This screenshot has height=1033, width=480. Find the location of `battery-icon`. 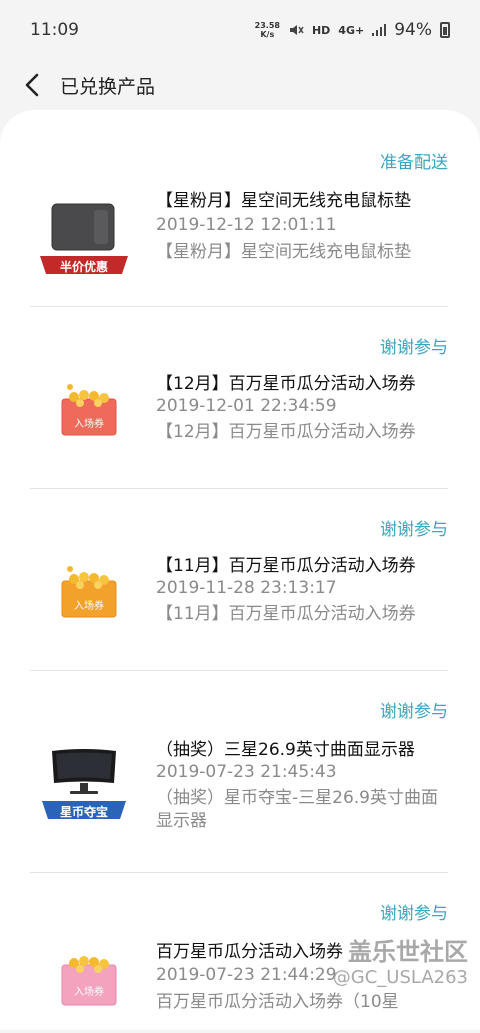

battery-icon is located at coordinates (445, 30).